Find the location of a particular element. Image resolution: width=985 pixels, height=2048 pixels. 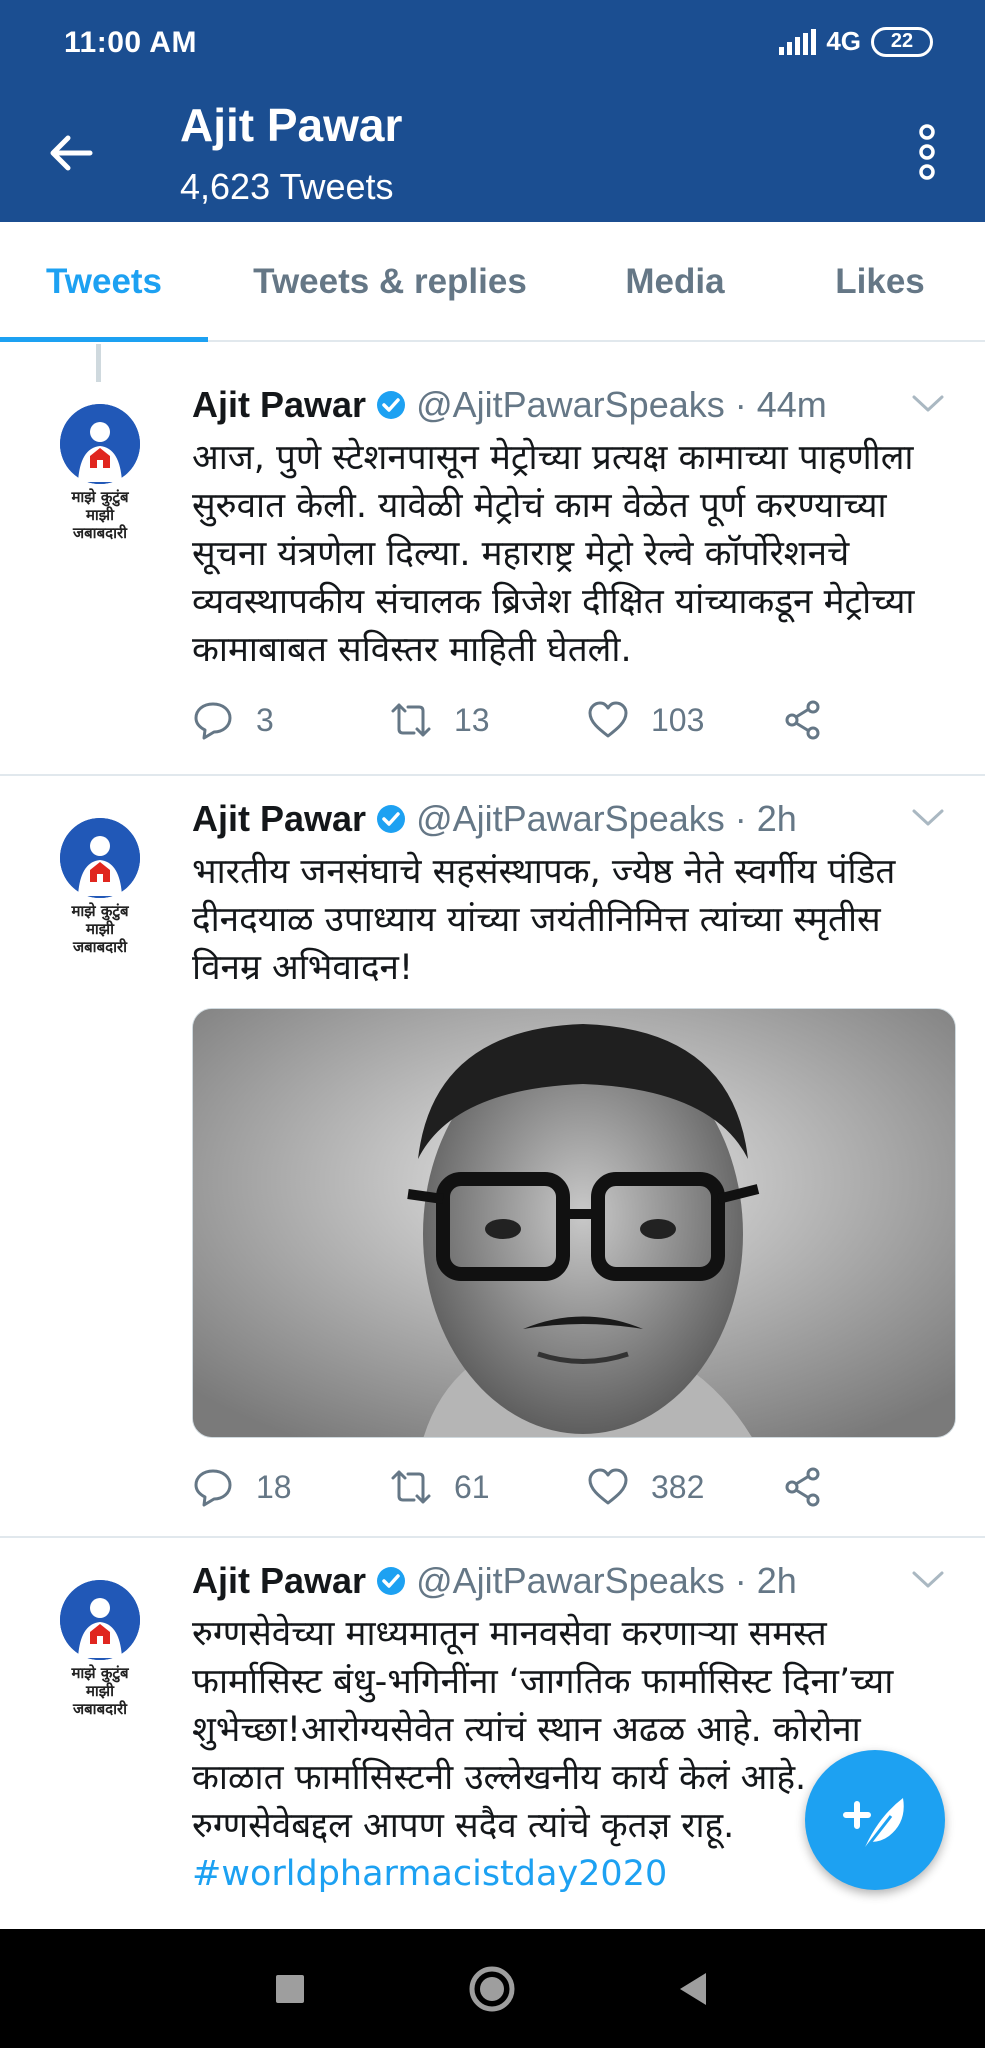

system-navigation-bar is located at coordinates (492, 1988).